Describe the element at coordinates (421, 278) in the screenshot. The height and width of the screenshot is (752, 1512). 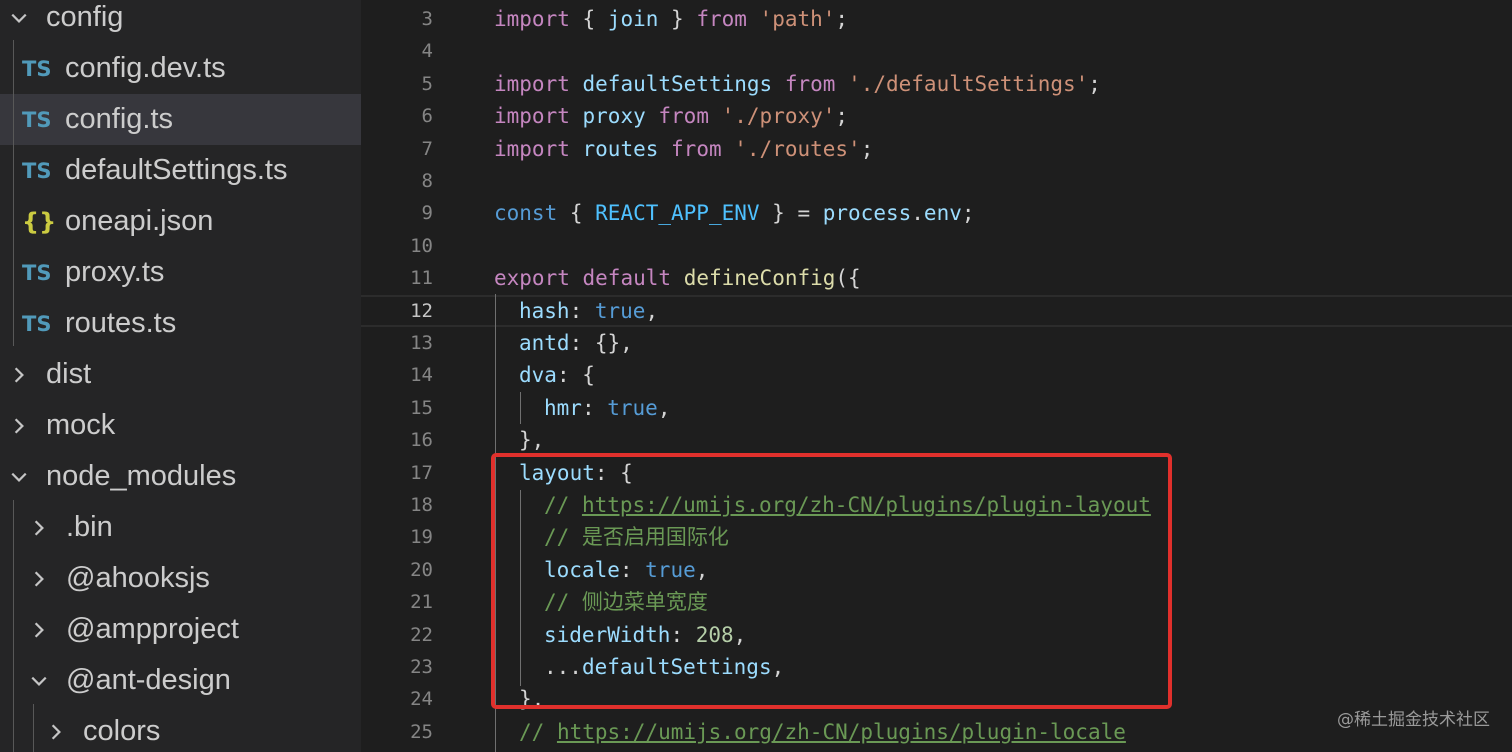
I see `line-number: 11` at that location.